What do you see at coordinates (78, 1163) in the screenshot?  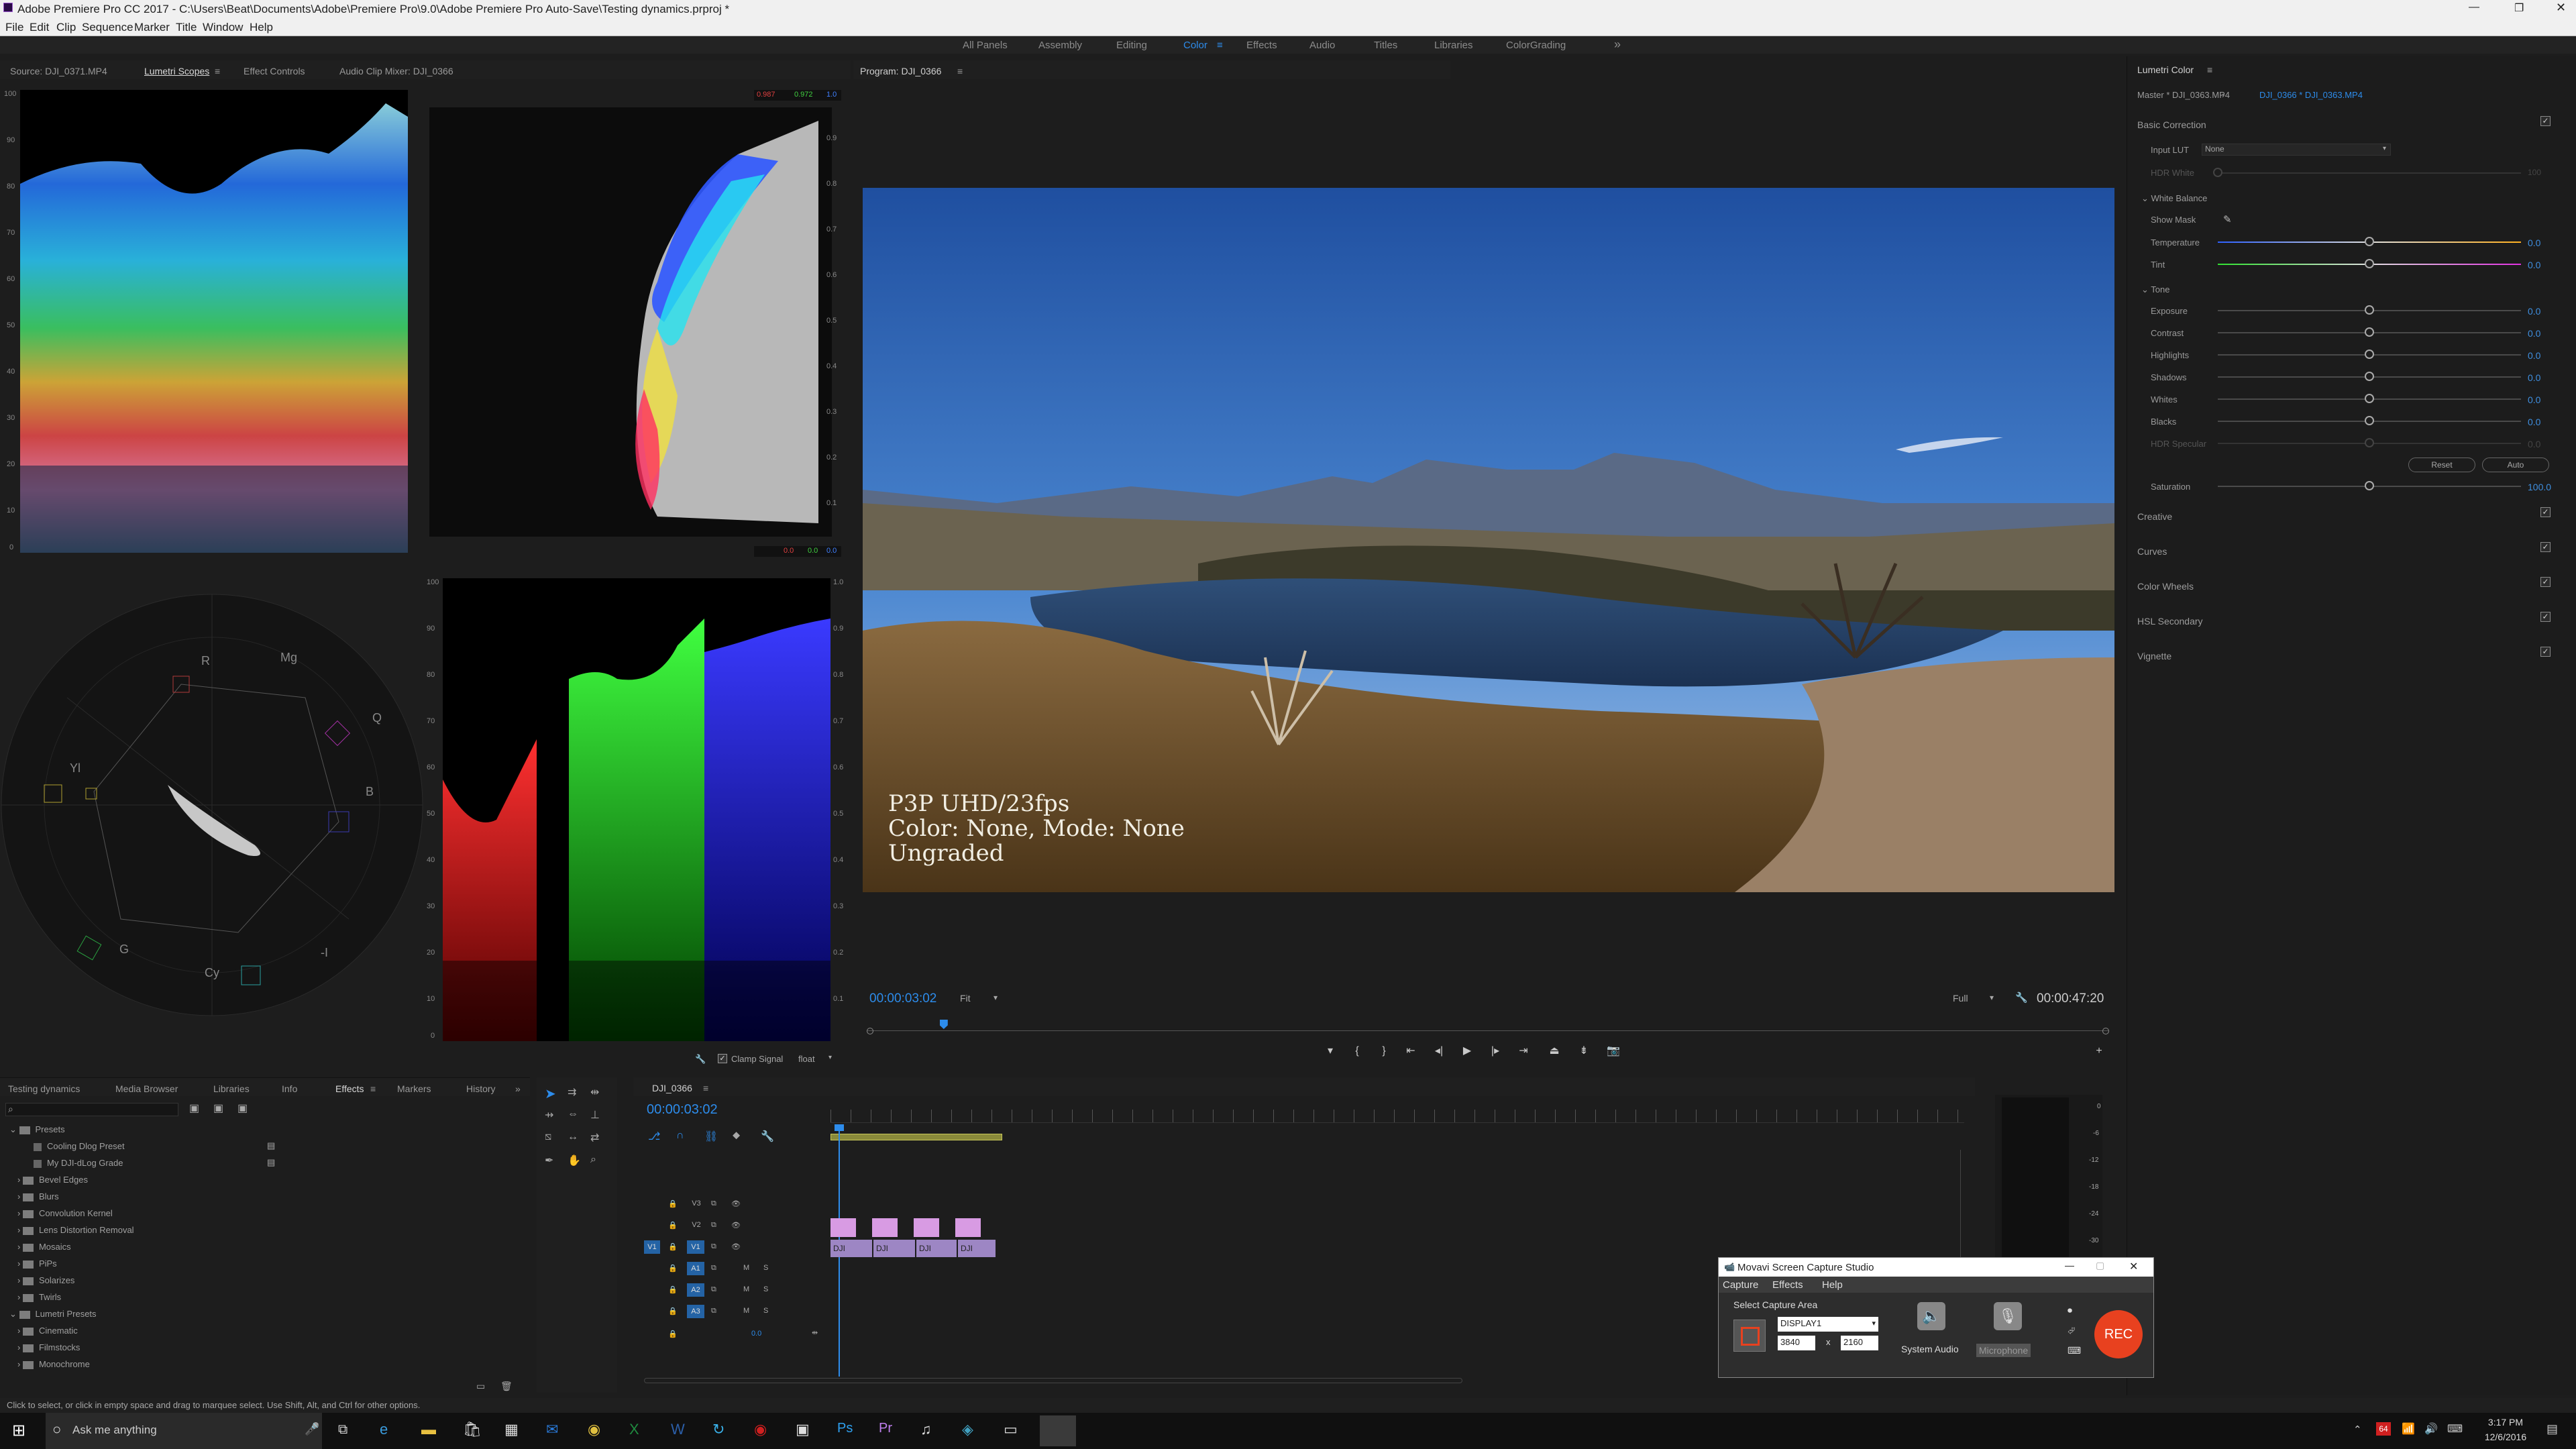 I see `tree-my-dji-dlog-grade: My DJI-dLog Grade` at bounding box center [78, 1163].